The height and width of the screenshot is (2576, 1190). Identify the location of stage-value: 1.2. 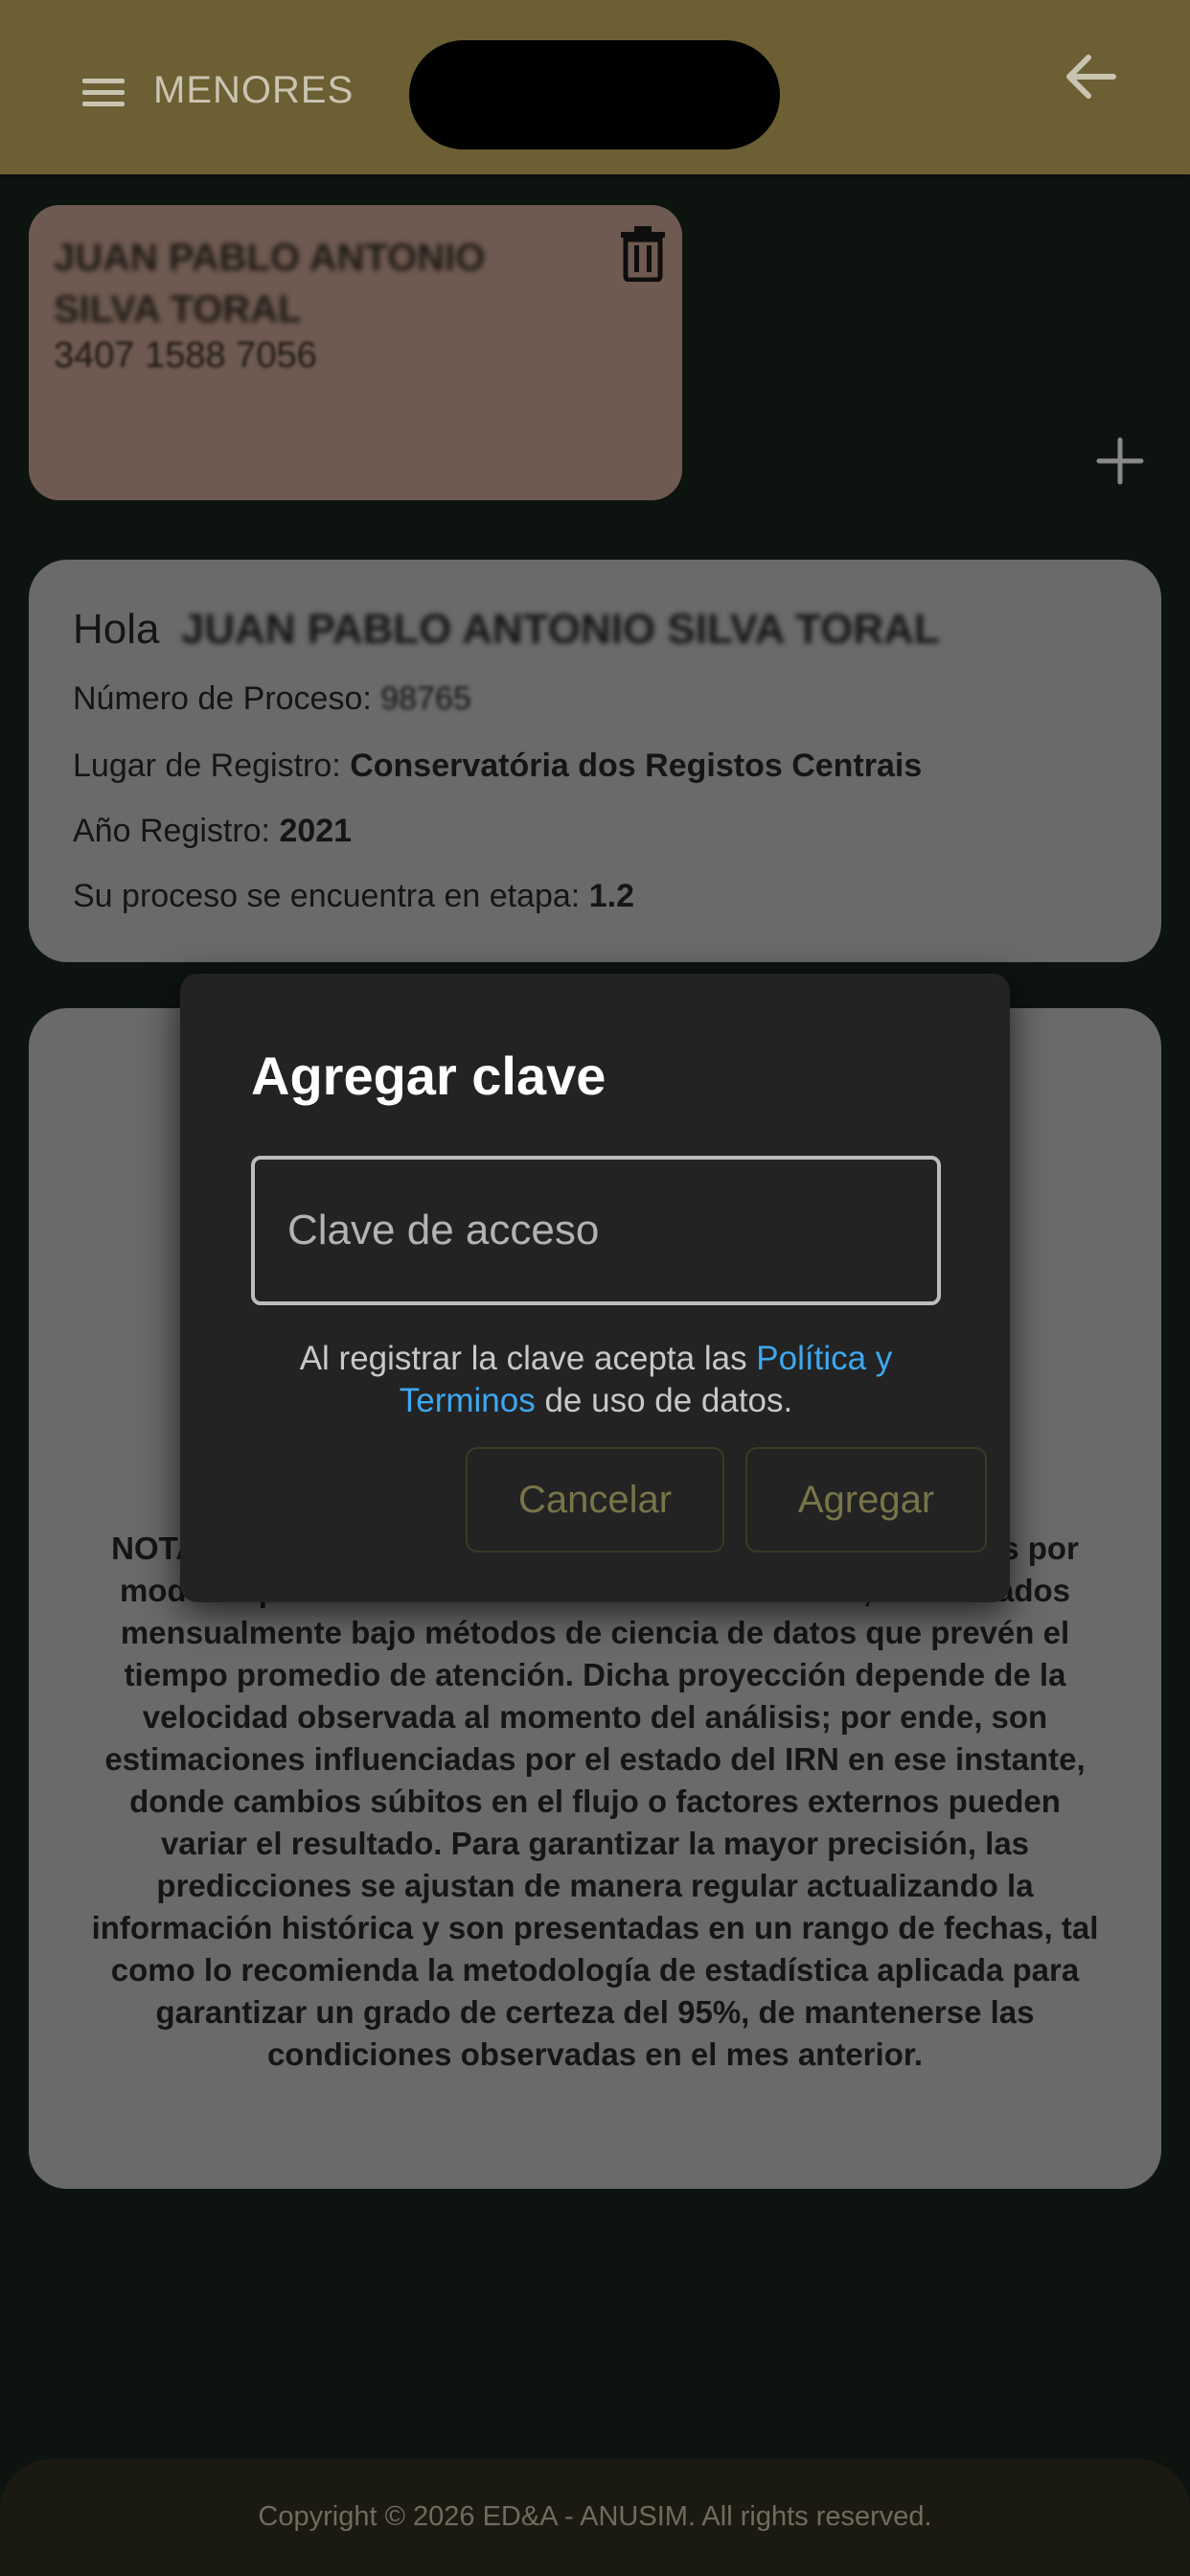
(611, 896).